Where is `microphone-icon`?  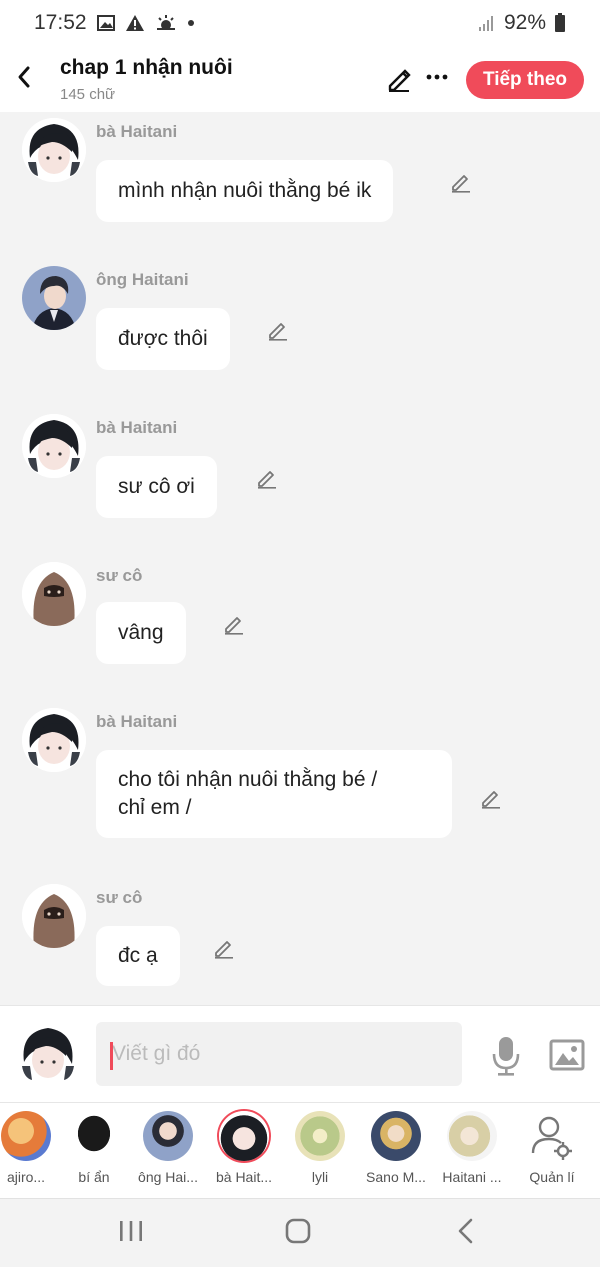
microphone-icon is located at coordinates (506, 1056).